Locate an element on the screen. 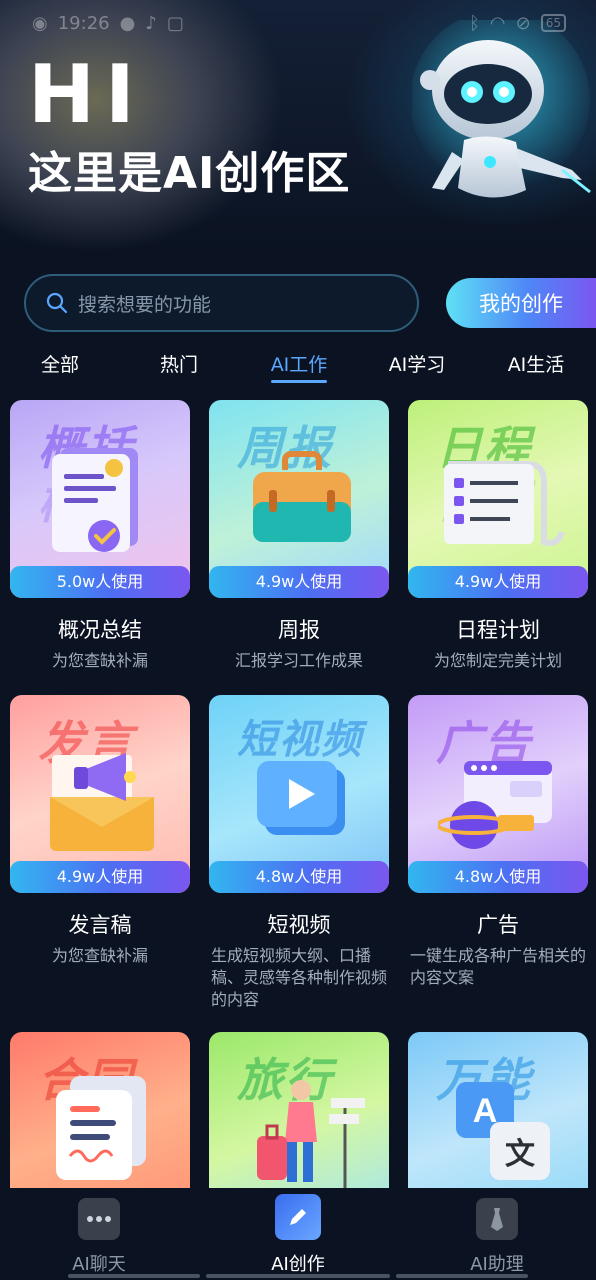  document-check-icon is located at coordinates (95, 500).